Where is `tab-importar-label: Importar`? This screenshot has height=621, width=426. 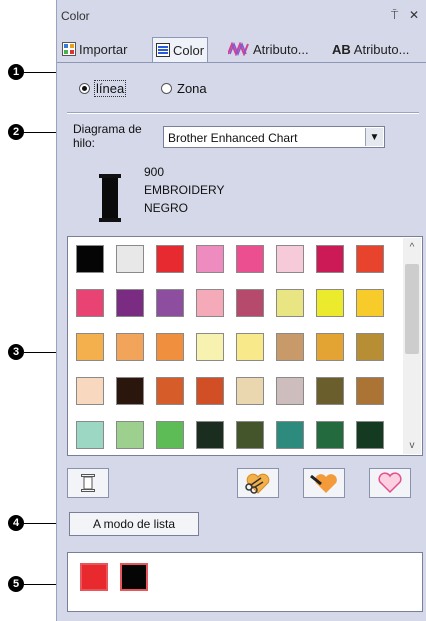 tab-importar-label: Importar is located at coordinates (103, 49).